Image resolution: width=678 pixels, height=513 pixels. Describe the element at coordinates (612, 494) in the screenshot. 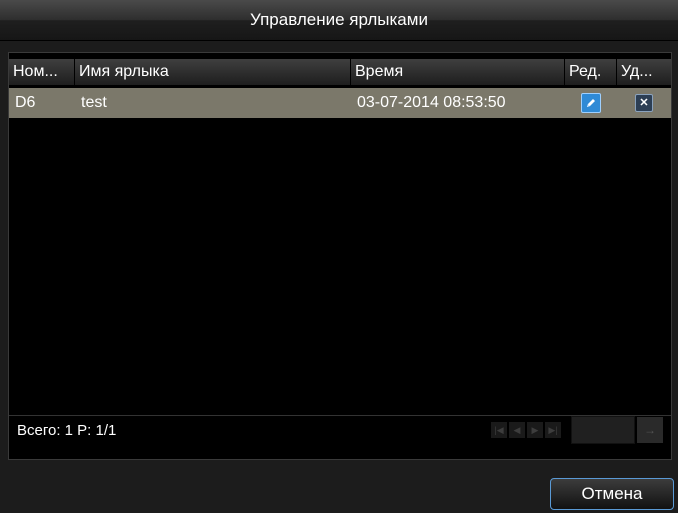

I see `cancel-button: Отмена` at that location.